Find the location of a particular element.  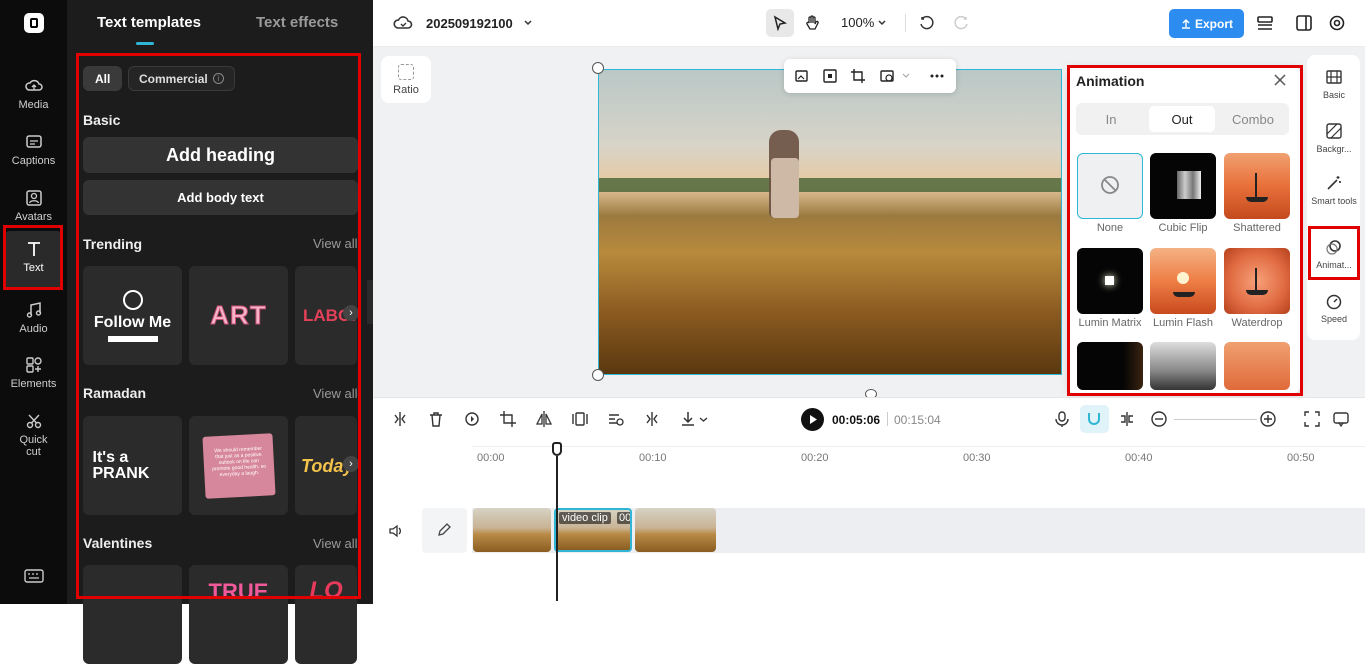

freeze-icon is located at coordinates (580, 419).